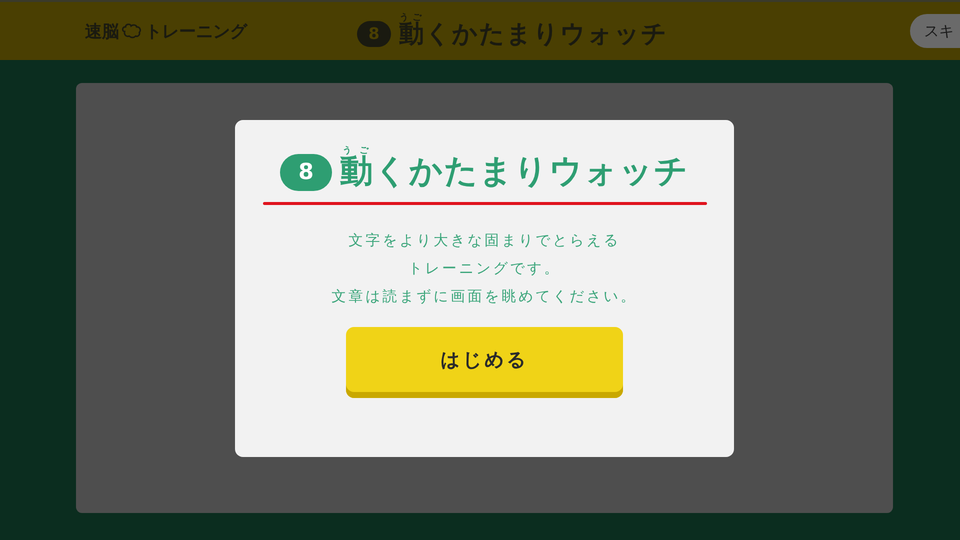  I want to click on description-text: 文字をより大きな固まりでとらえる, so click(484, 241).